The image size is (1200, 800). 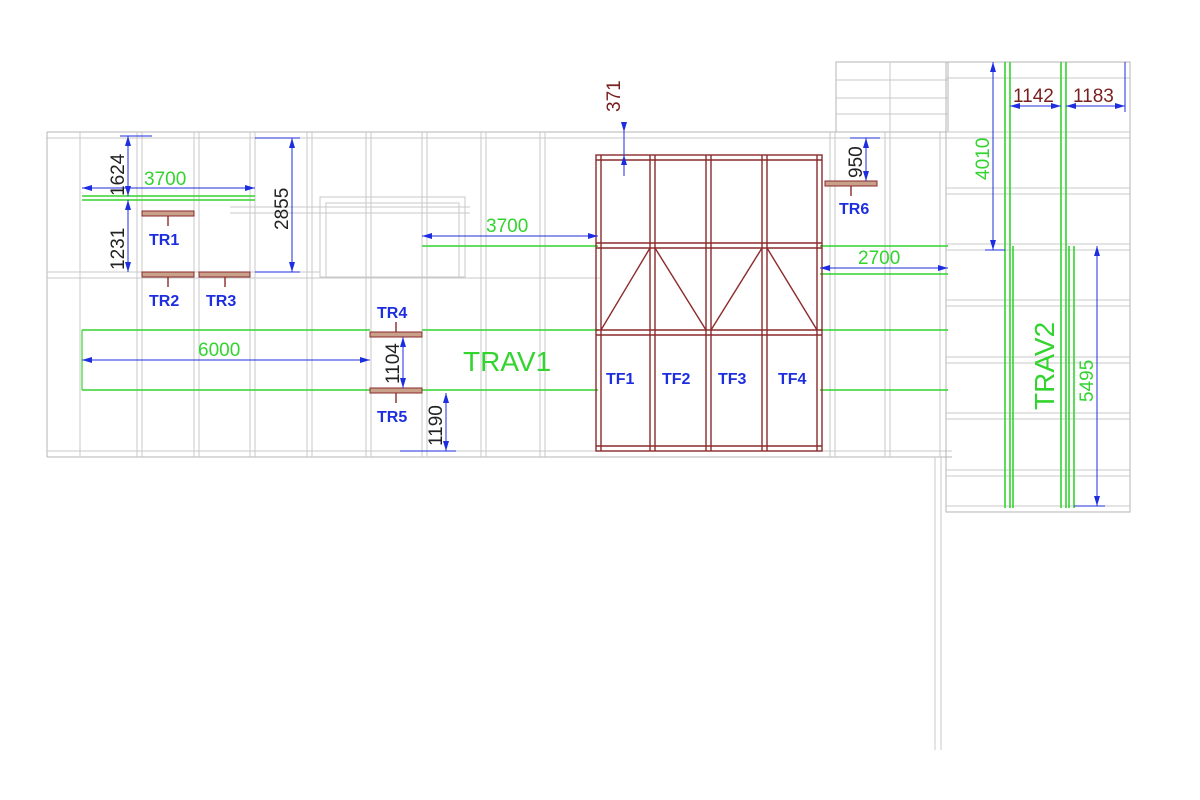 What do you see at coordinates (709, 303) in the screenshot?
I see `truss-frames` at bounding box center [709, 303].